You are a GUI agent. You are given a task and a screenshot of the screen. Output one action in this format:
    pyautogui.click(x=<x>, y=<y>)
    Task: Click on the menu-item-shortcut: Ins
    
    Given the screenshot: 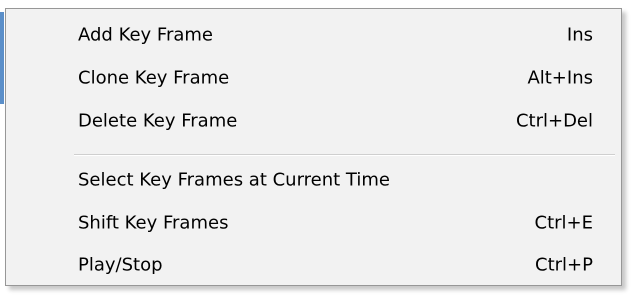 What is the action you would take?
    pyautogui.click(x=579, y=35)
    